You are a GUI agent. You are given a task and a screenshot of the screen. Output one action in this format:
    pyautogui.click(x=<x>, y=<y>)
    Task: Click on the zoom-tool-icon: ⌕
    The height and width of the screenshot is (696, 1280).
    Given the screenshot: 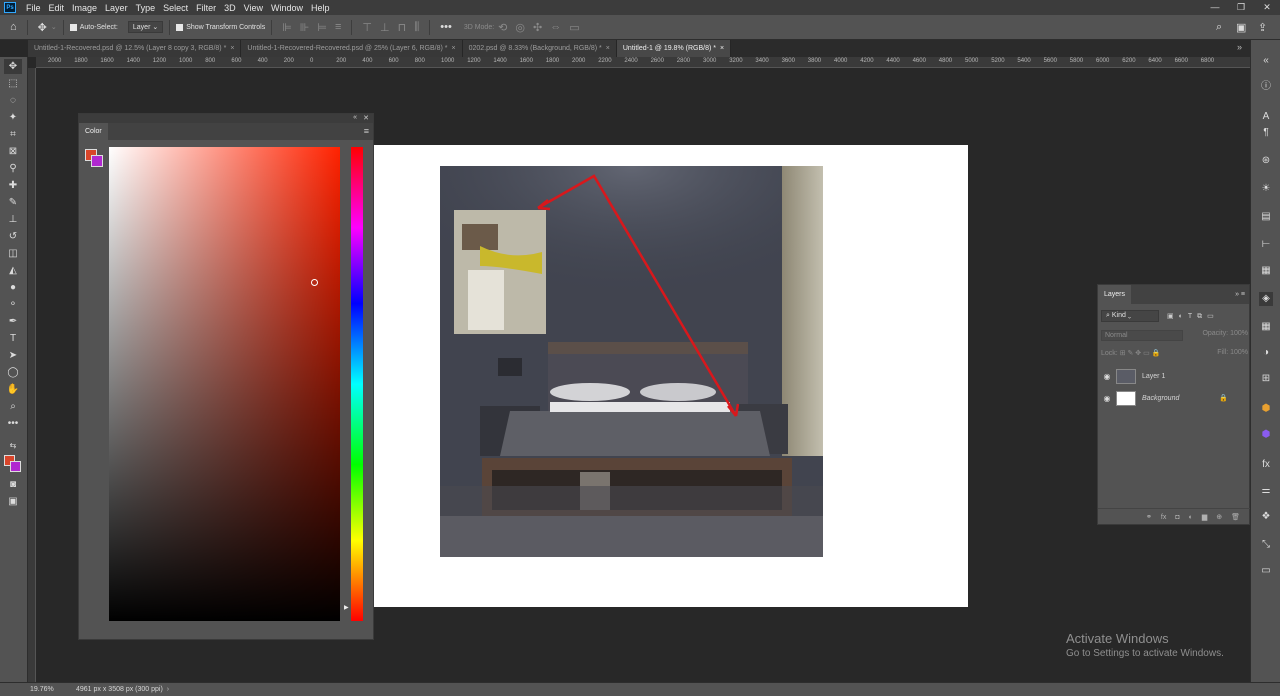 What is the action you would take?
    pyautogui.click(x=13, y=406)
    